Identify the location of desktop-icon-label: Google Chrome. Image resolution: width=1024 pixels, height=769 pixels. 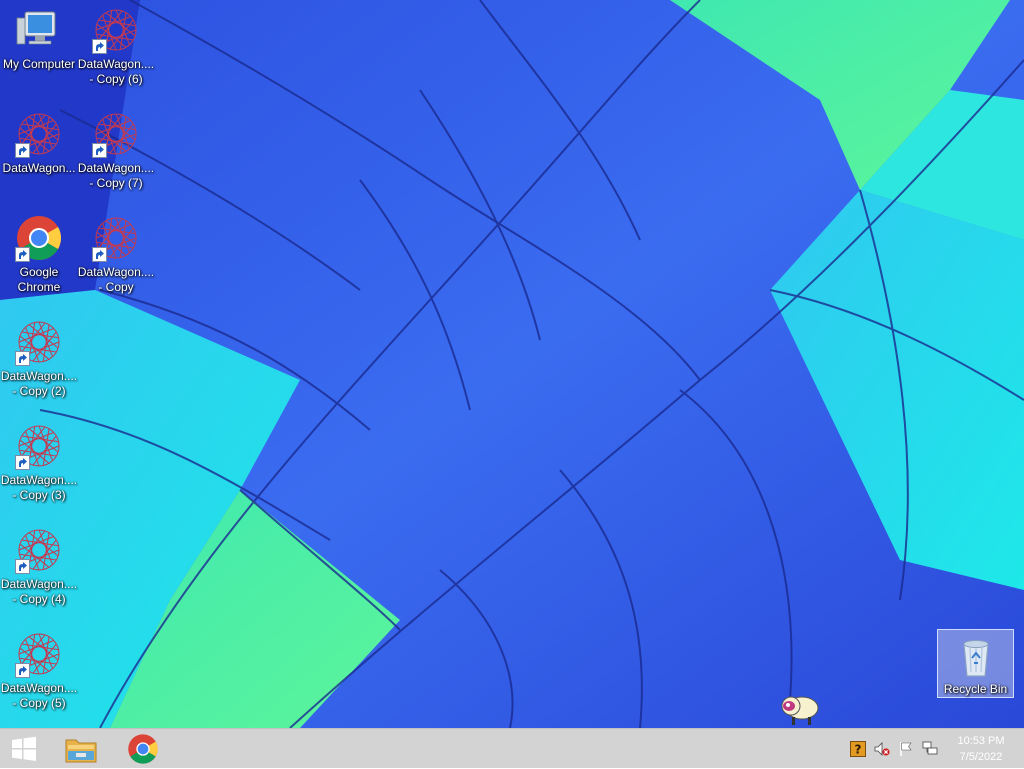
(39, 279).